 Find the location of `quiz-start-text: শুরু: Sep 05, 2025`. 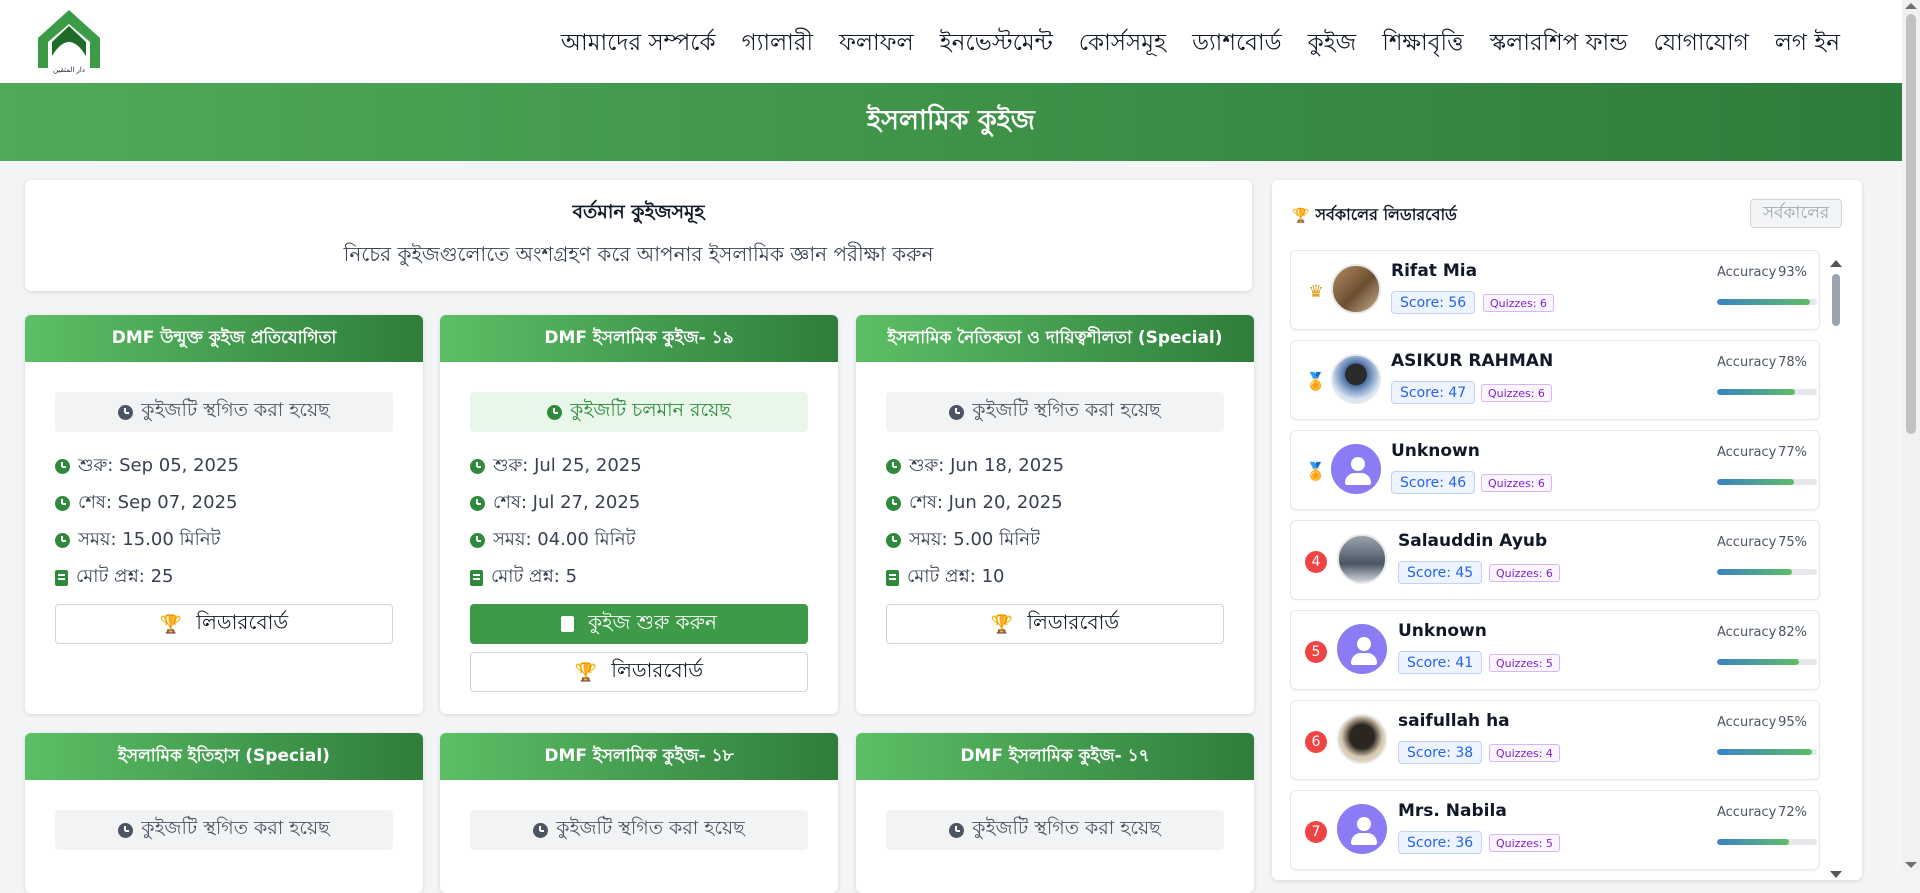

quiz-start-text: শুরু: Sep 05, 2025 is located at coordinates (158, 465).